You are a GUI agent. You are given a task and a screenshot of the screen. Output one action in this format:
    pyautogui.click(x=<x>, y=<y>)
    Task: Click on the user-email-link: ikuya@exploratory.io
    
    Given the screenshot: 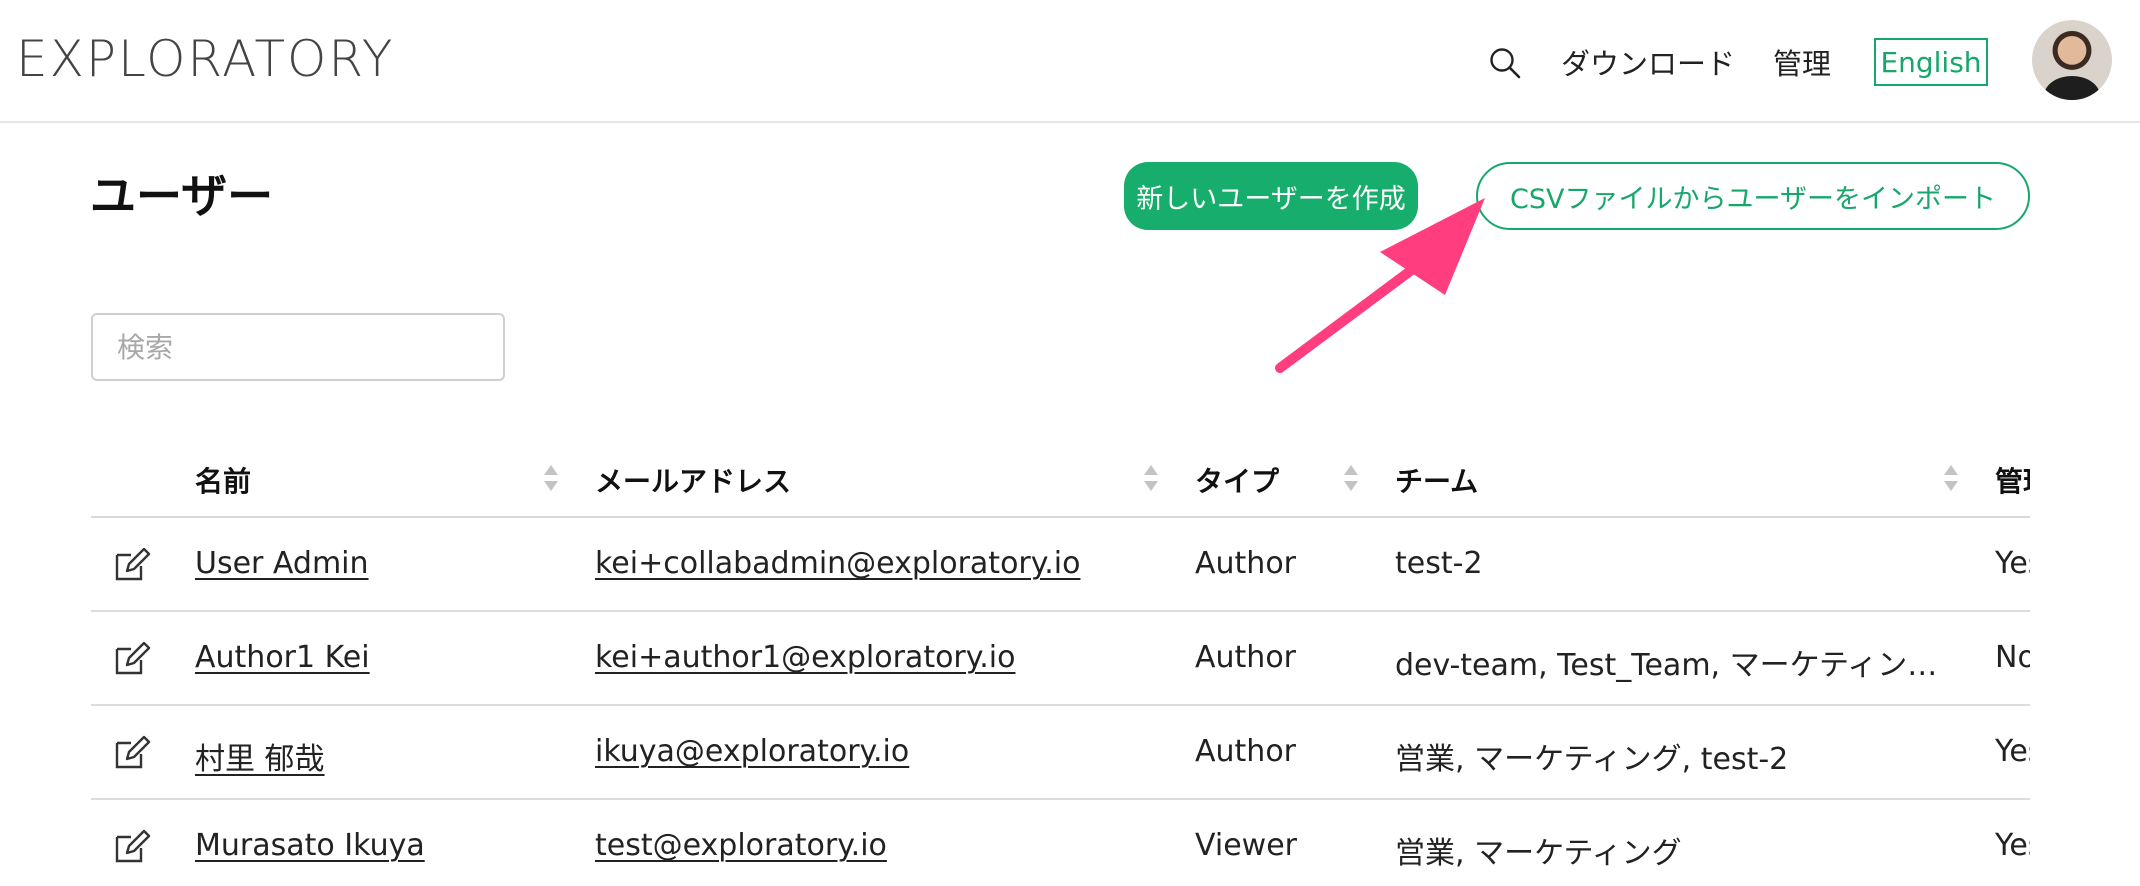 What is the action you would take?
    pyautogui.click(x=752, y=751)
    